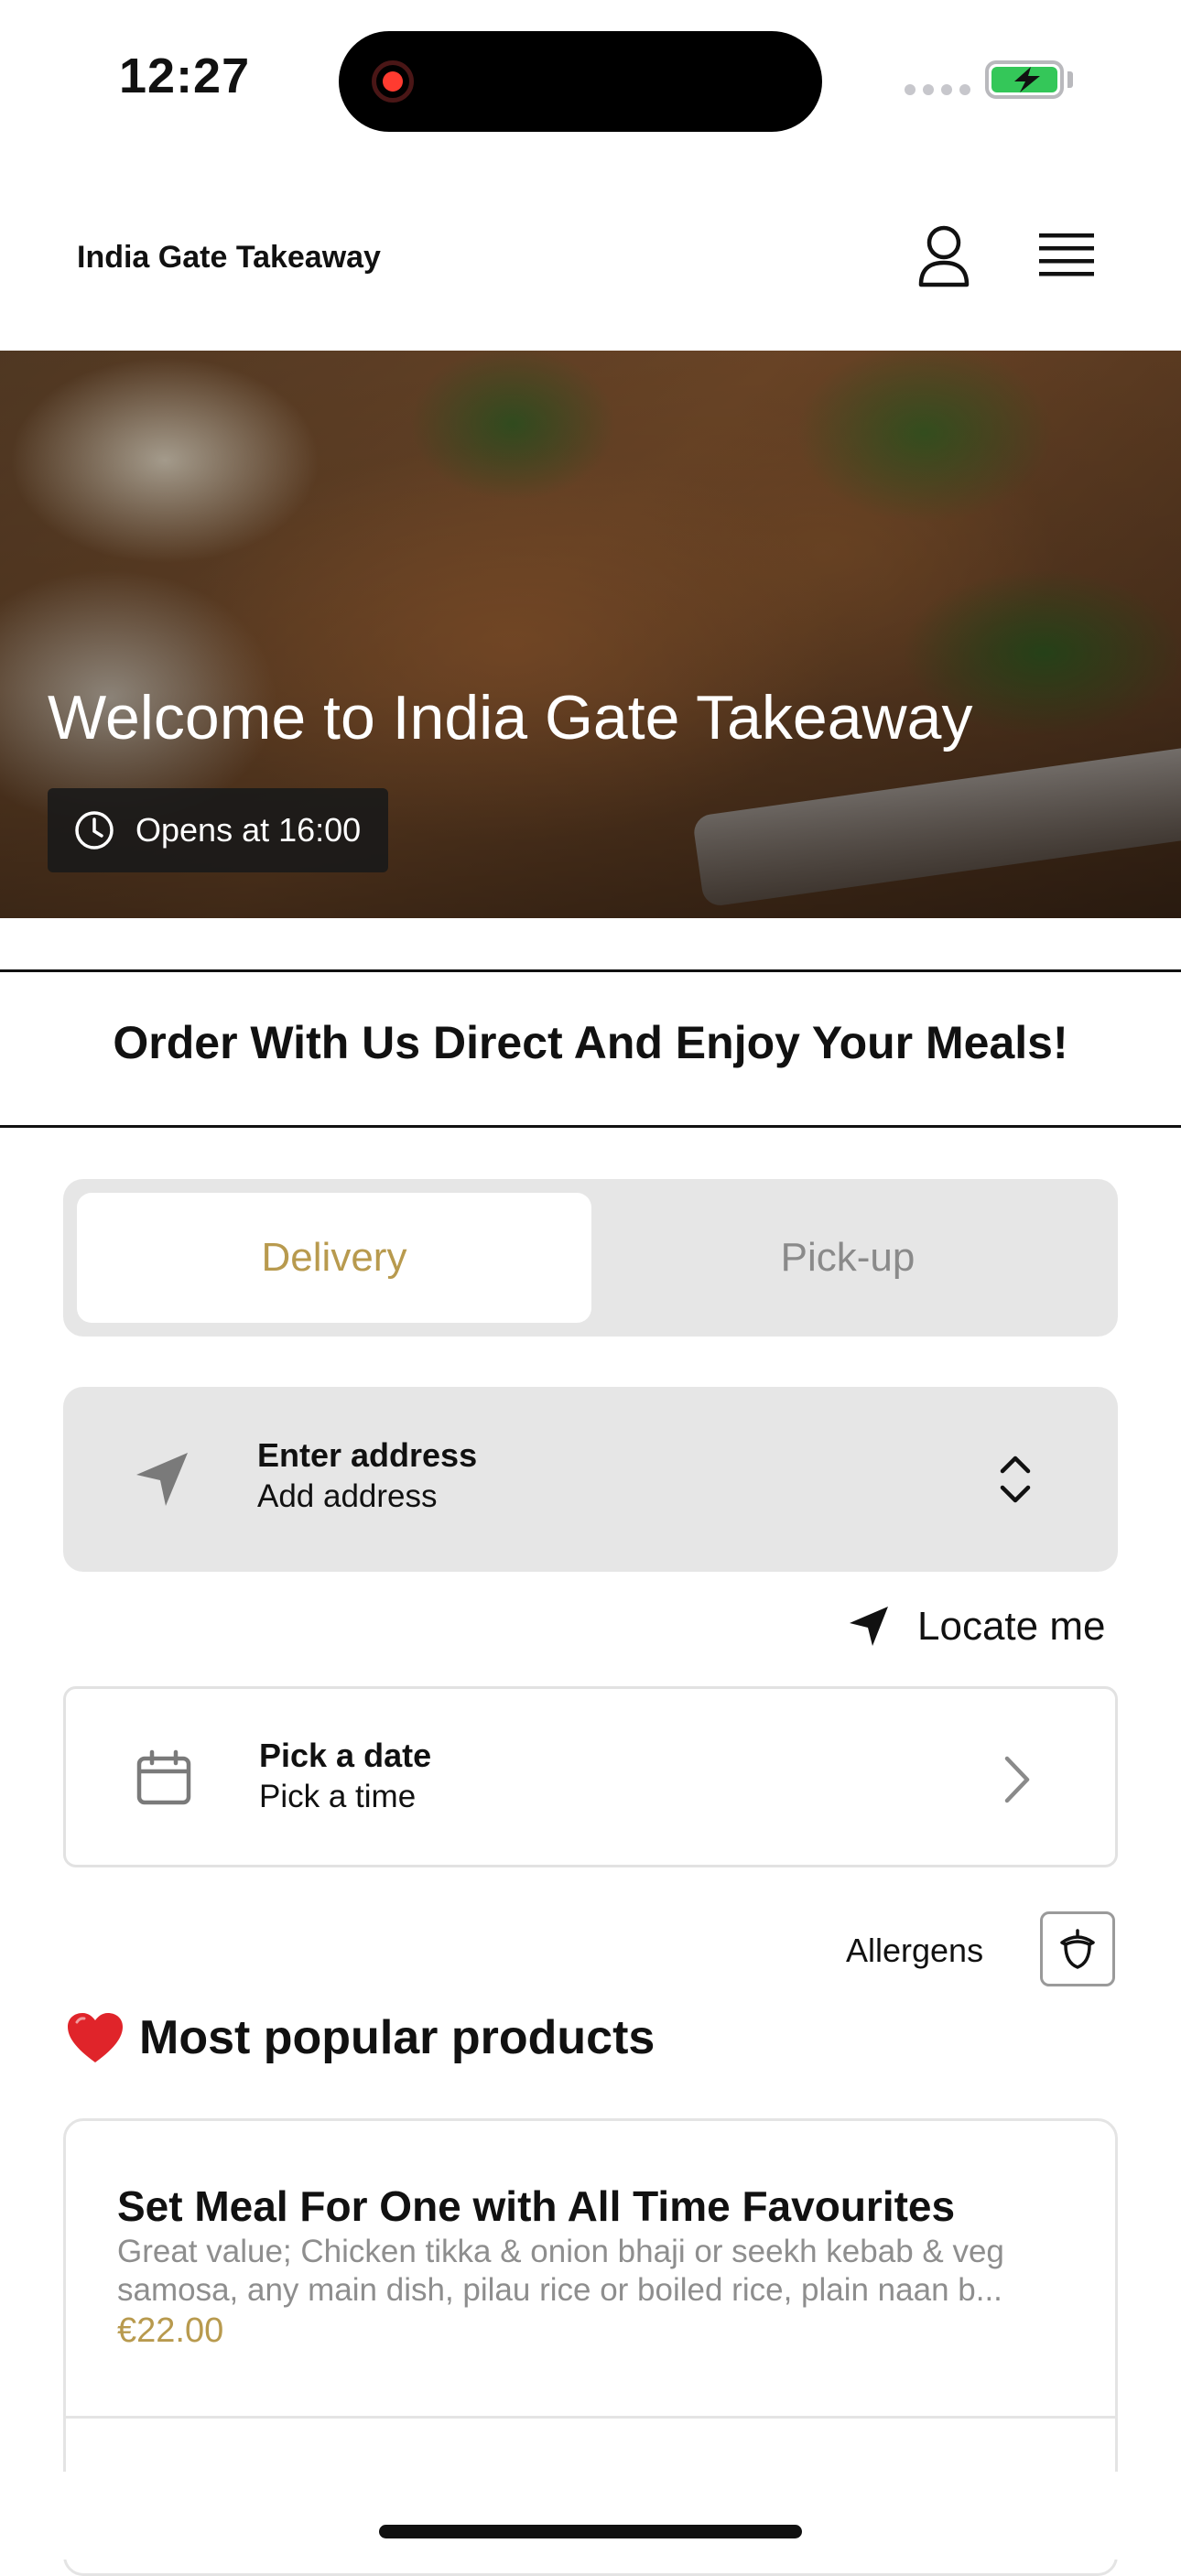  I want to click on allergens-button, so click(1077, 1949).